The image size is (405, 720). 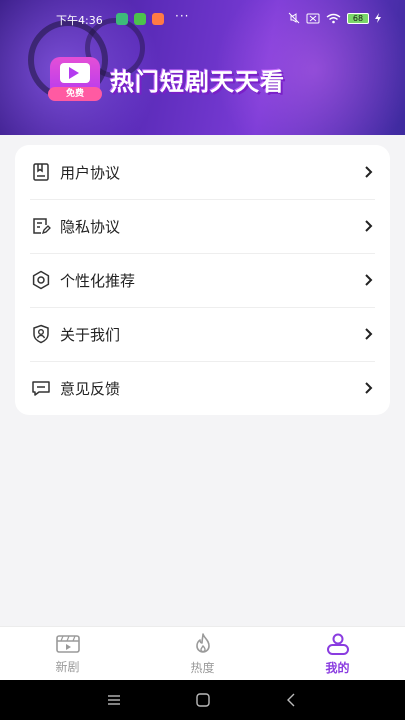 What do you see at coordinates (67, 644) in the screenshot?
I see `film-icon` at bounding box center [67, 644].